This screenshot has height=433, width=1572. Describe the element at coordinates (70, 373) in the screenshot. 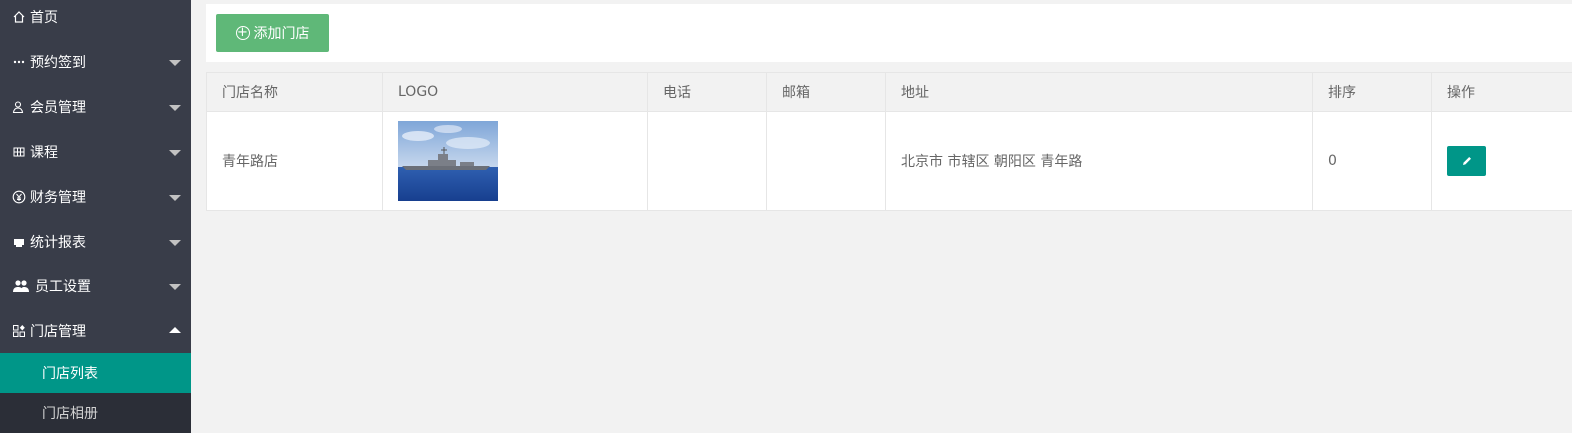

I see `sidebar-subitem-label: 门店列表` at that location.